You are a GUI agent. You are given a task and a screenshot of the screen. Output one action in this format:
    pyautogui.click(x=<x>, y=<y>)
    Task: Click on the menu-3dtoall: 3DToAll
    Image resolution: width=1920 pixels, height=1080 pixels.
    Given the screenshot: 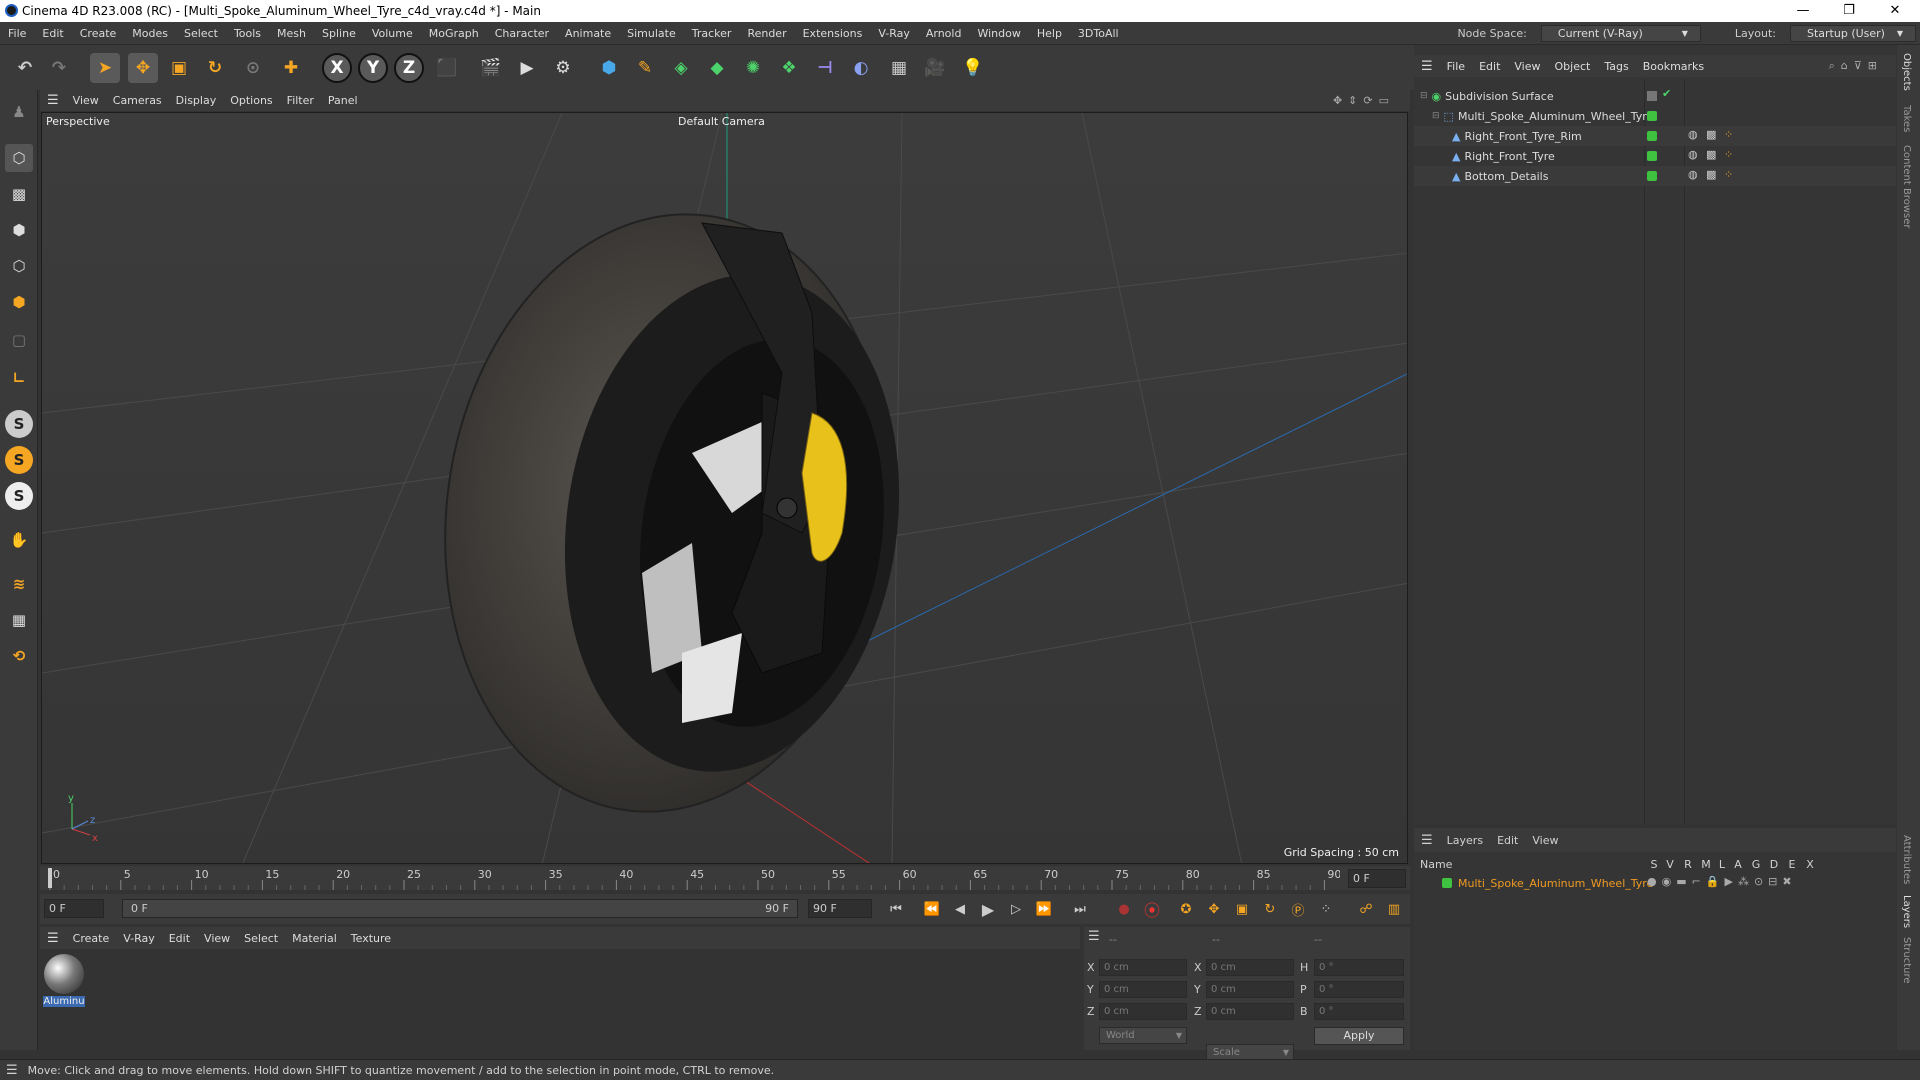 What is the action you would take?
    pyautogui.click(x=1098, y=33)
    